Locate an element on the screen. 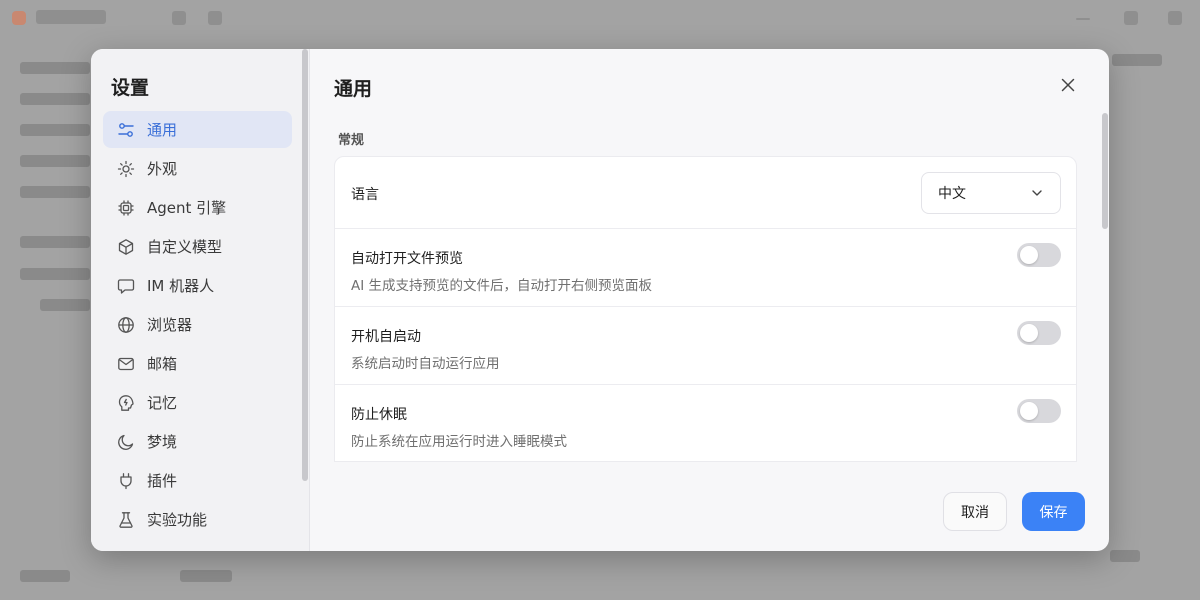  sidebar-item-dreams: 梦境 is located at coordinates (197, 441).